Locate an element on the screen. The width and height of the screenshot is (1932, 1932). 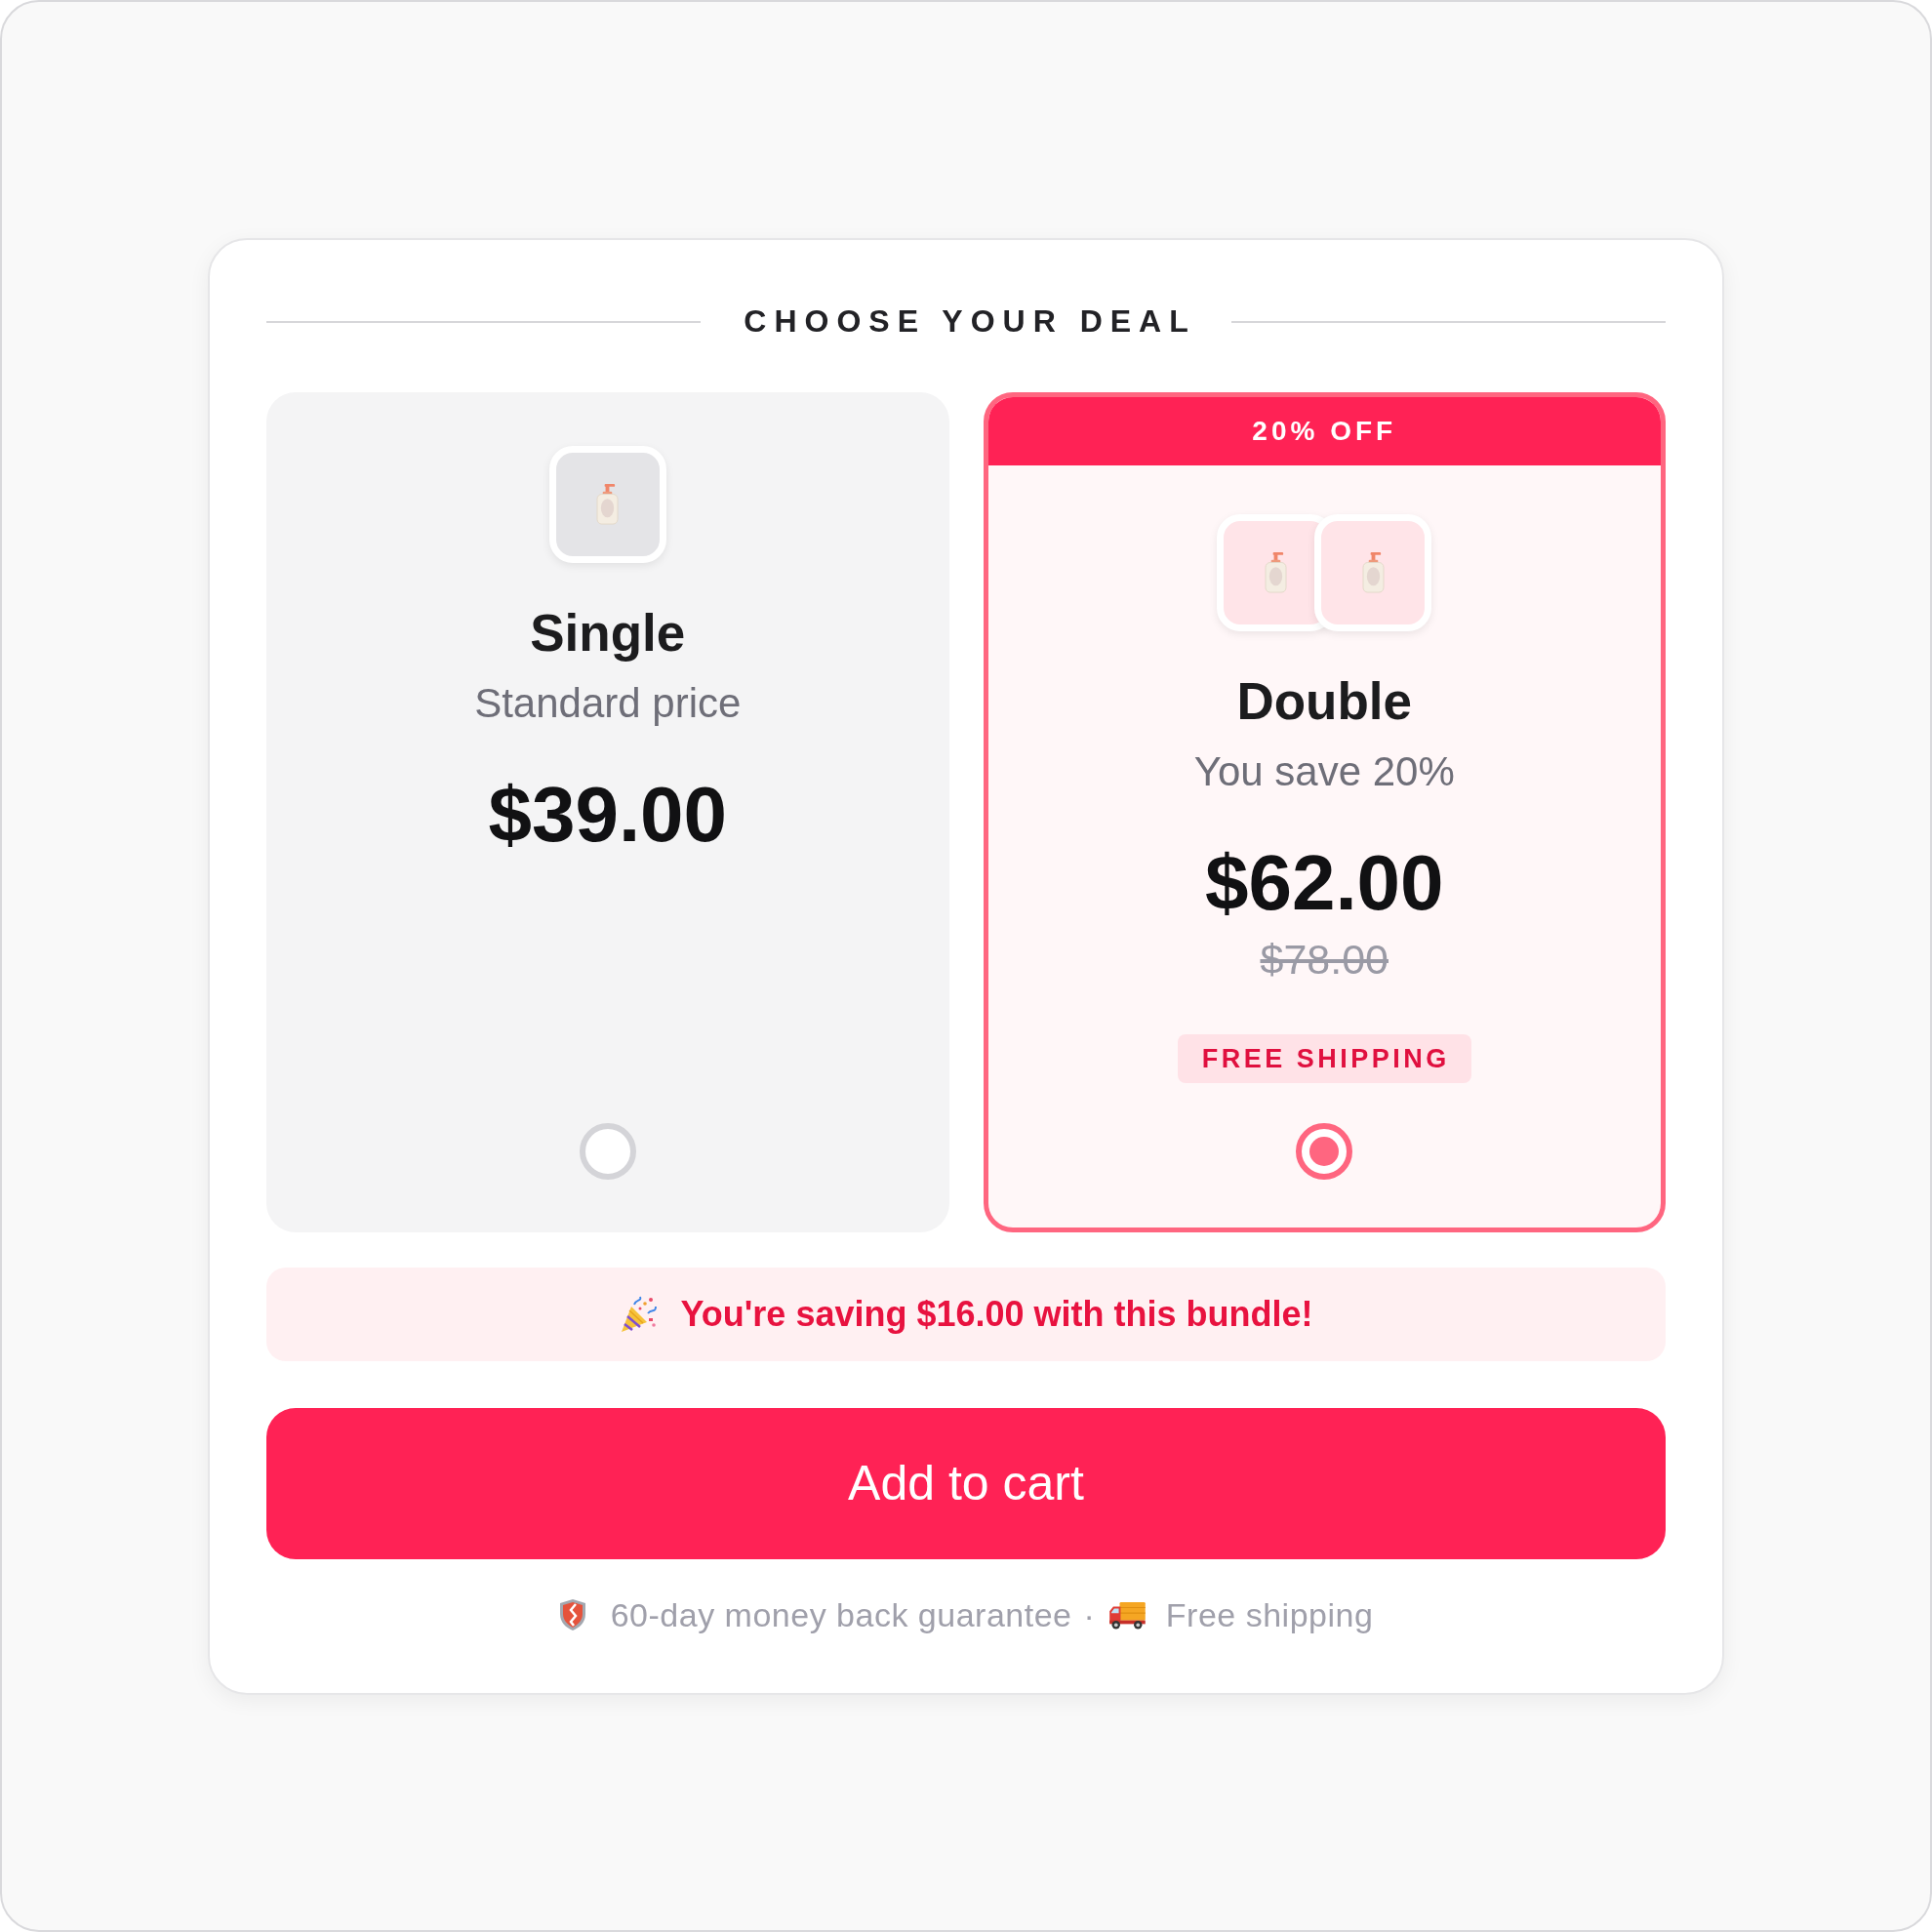
discount-ribbon: 20% OFF is located at coordinates (1324, 430).